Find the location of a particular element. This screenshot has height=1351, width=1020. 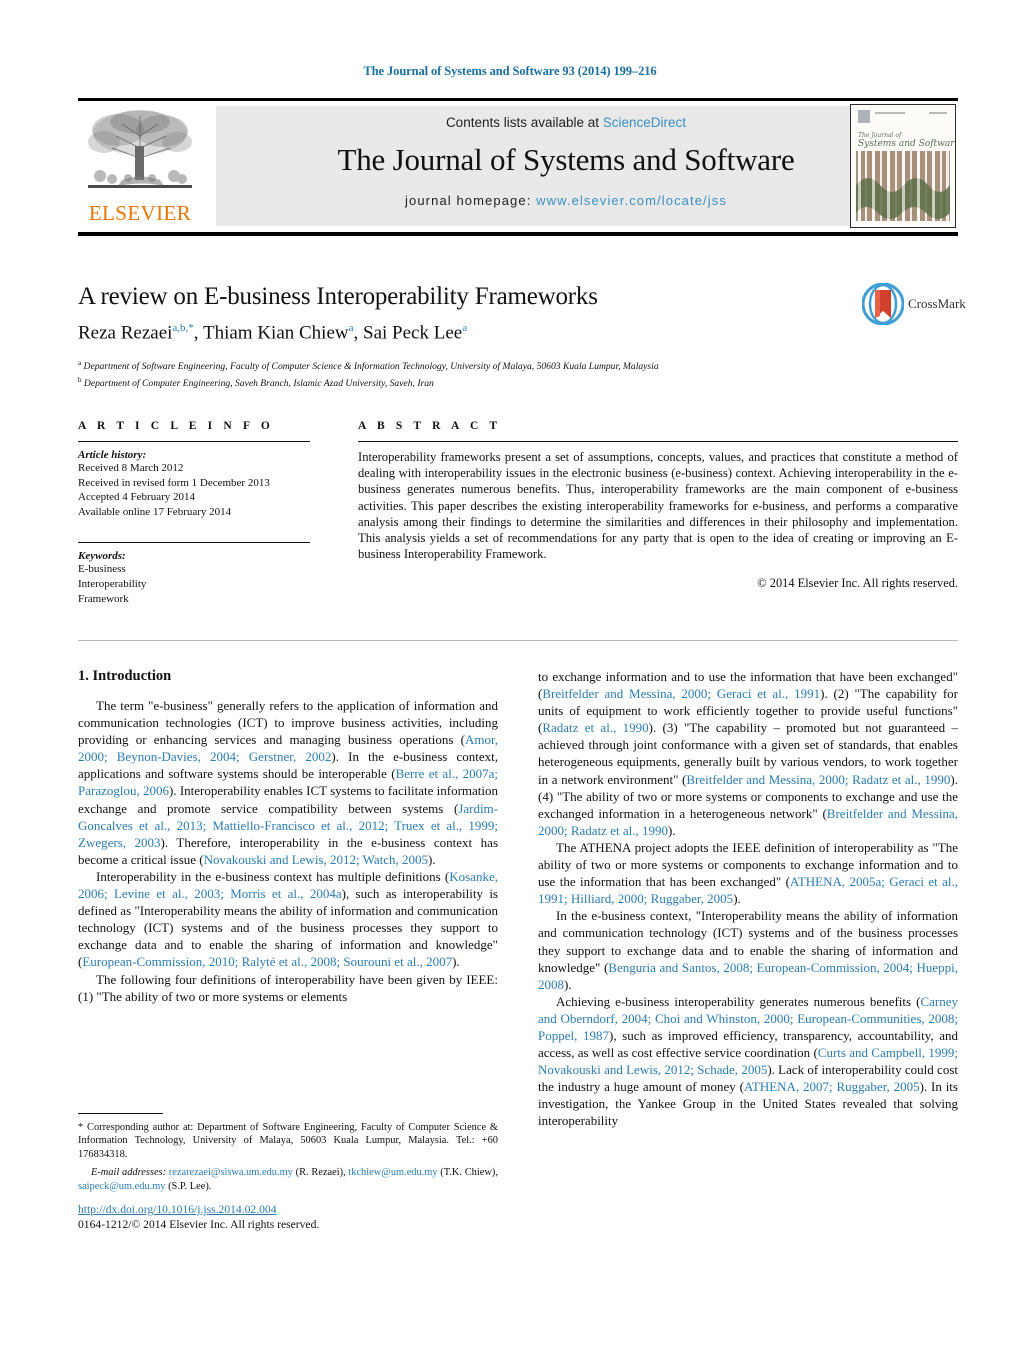

section-heading-introduction: 1. Introduction is located at coordinates (125, 676).